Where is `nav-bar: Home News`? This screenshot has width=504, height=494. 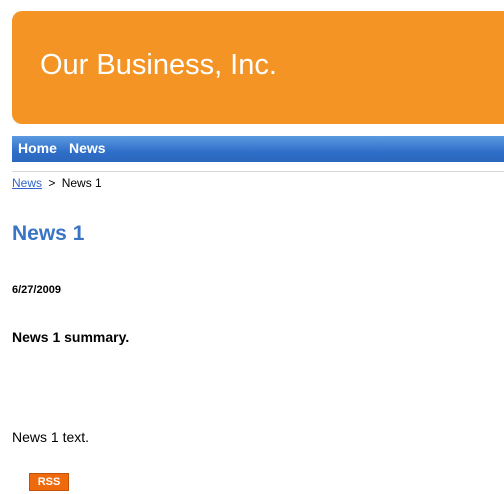
nav-bar: Home News is located at coordinates (258, 149).